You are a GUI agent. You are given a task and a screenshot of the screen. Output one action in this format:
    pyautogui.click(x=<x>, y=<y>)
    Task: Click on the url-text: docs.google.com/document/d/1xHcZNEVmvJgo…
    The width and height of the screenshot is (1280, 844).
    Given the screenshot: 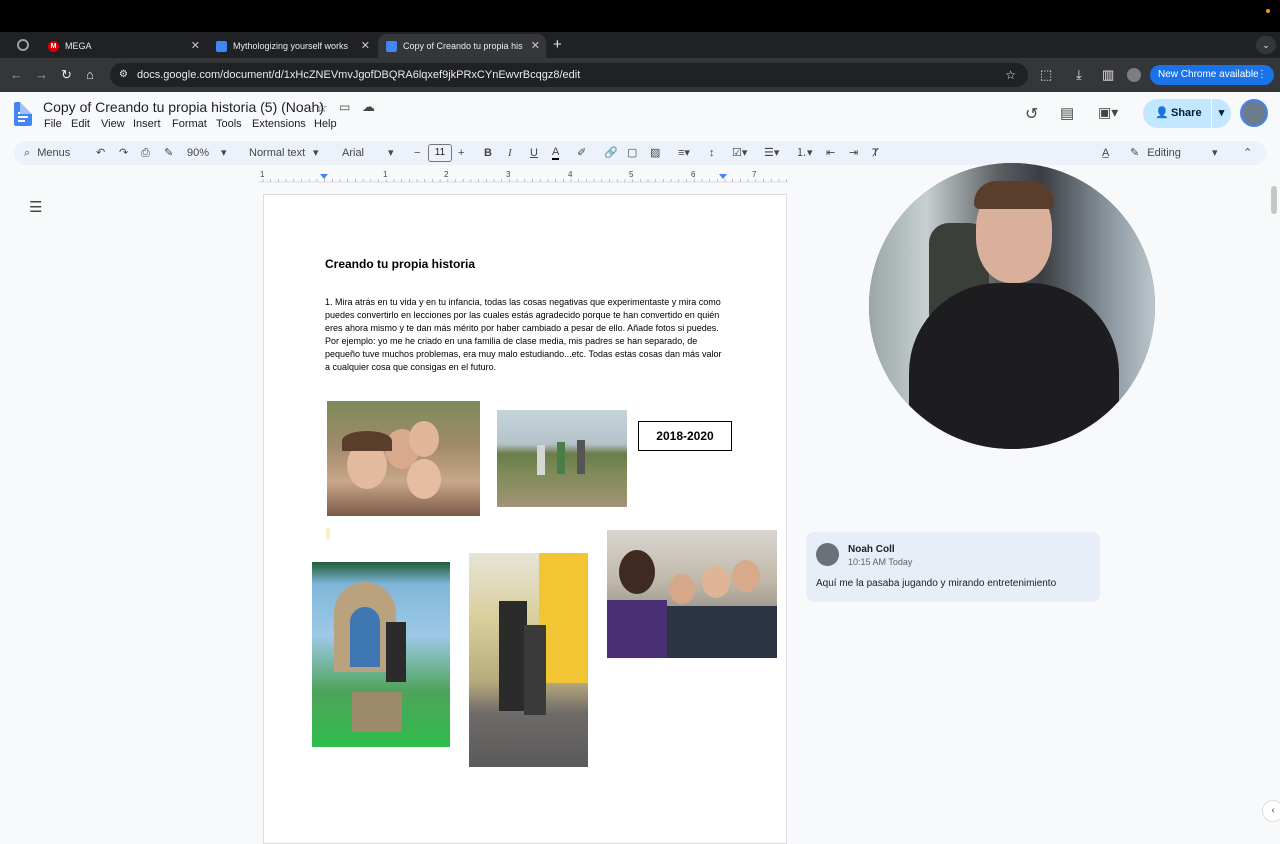 What is the action you would take?
    pyautogui.click(x=359, y=75)
    